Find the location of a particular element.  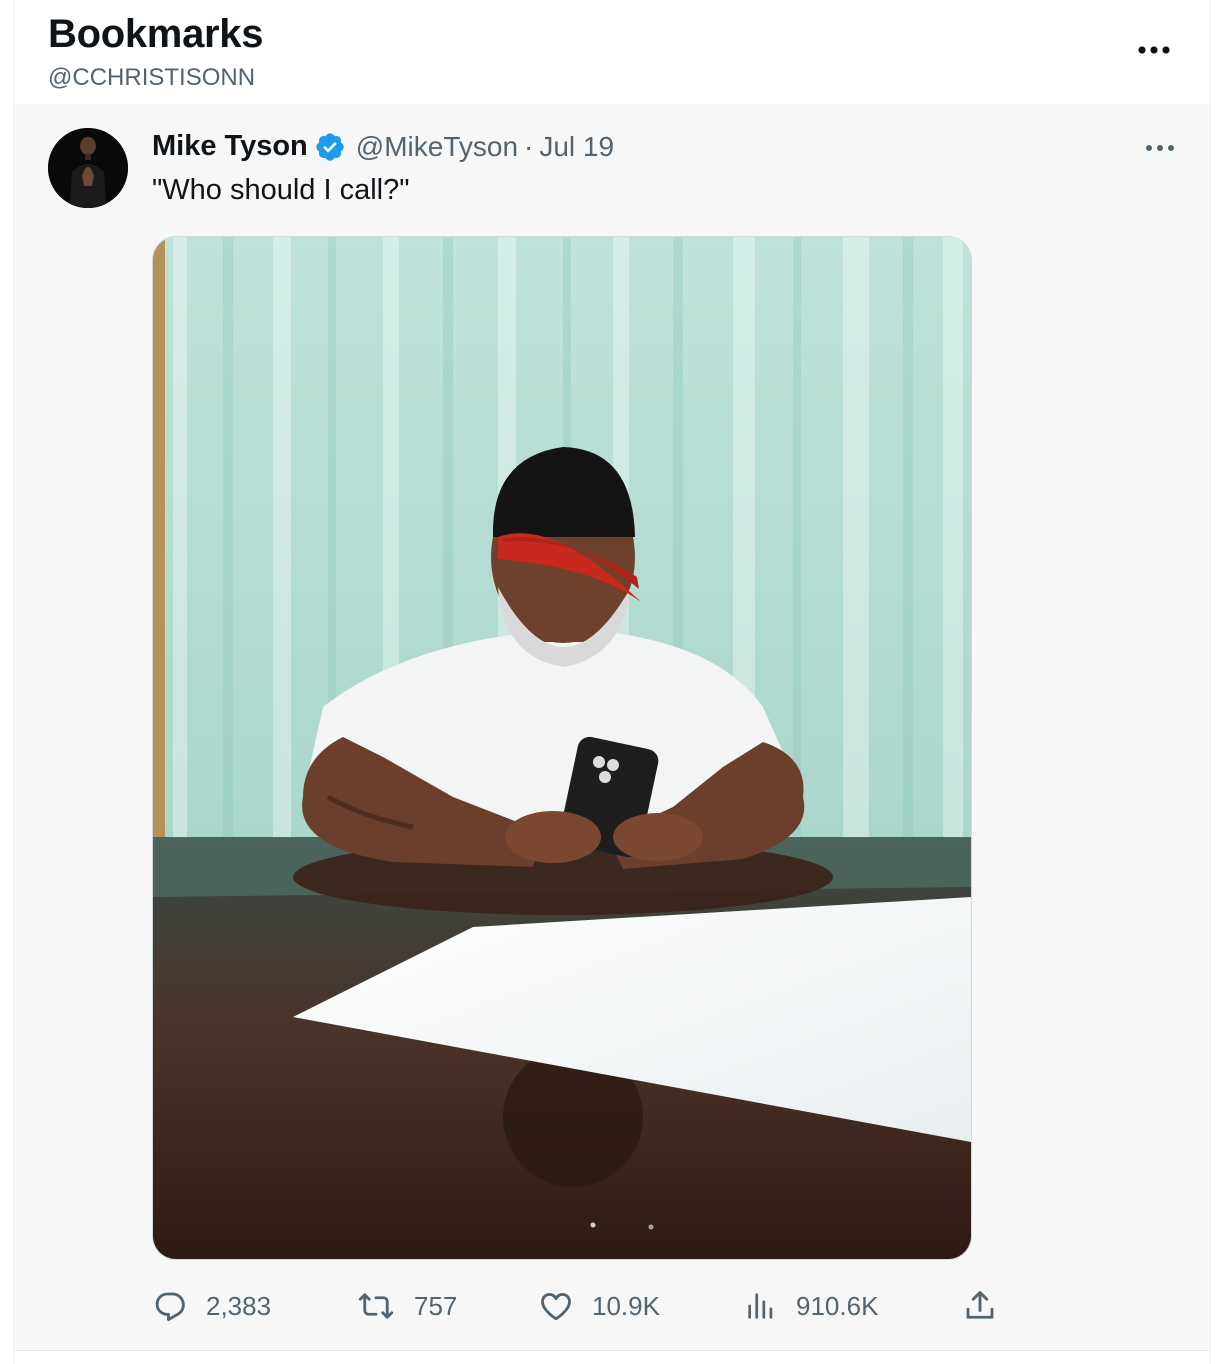

reply-count: 2,383 is located at coordinates (239, 1305).